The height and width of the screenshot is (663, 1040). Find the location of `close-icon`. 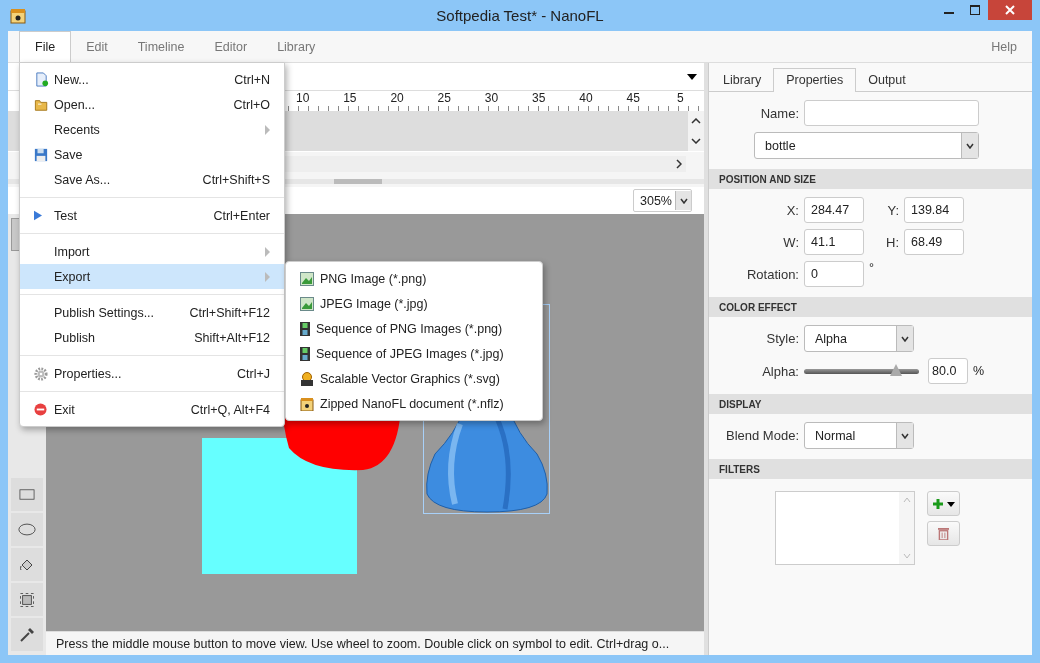

close-icon is located at coordinates (1010, 10).